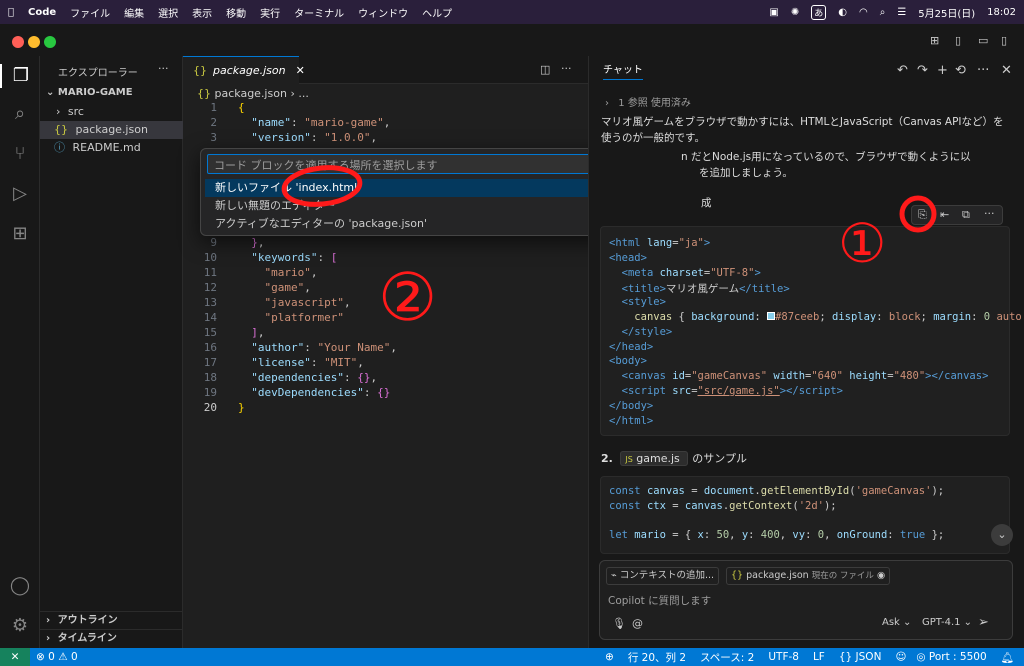  Describe the element at coordinates (87, 620) in the screenshot. I see `outline-label: アウトライン` at that location.